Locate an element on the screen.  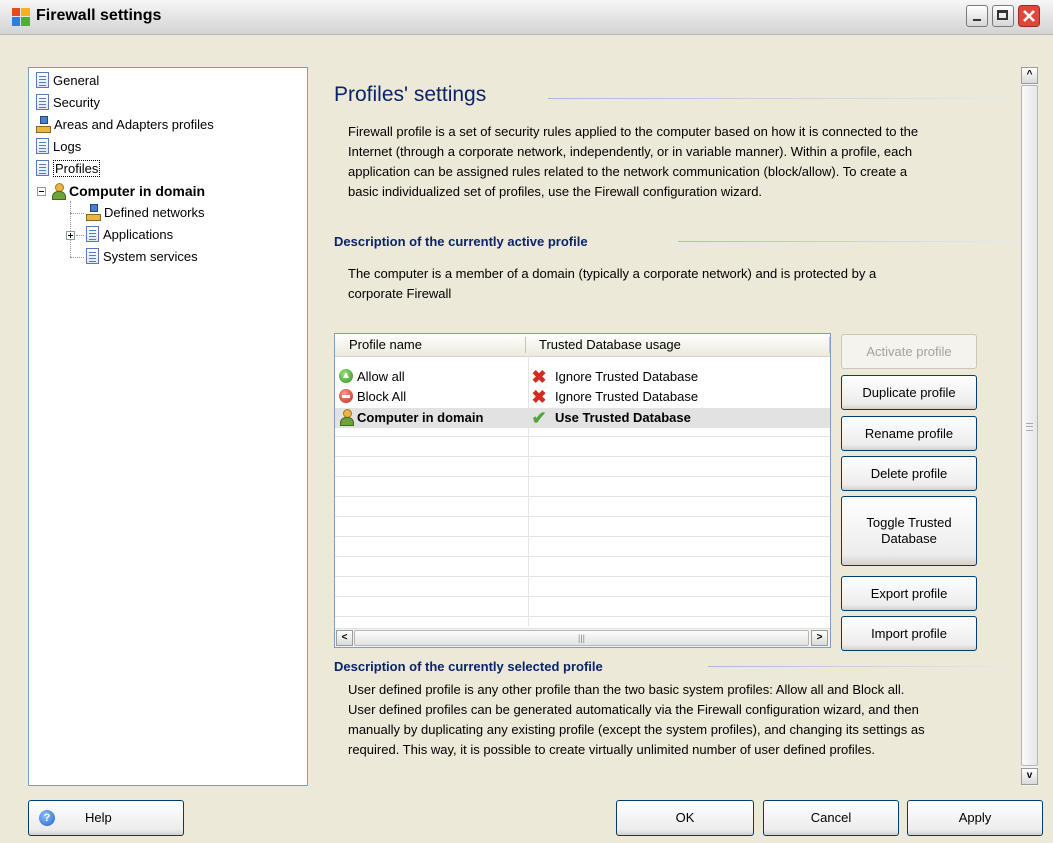
table-row-selected: Computer in domain ✔ Use Trusted Database is located at coordinates (582, 418).